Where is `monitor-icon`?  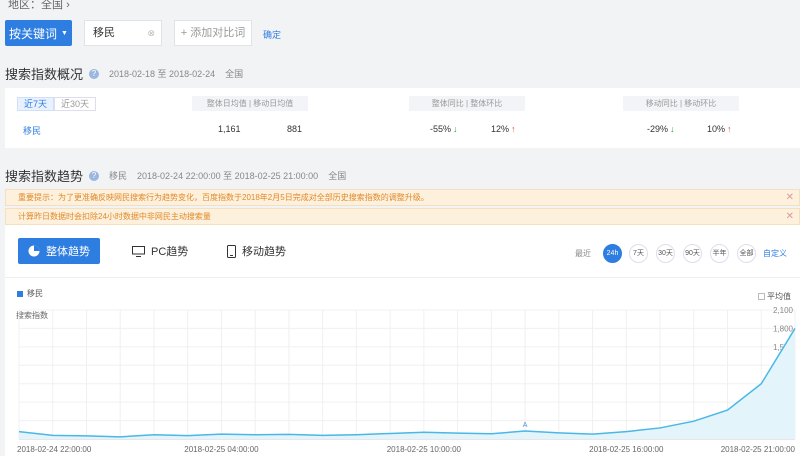 monitor-icon is located at coordinates (138, 251).